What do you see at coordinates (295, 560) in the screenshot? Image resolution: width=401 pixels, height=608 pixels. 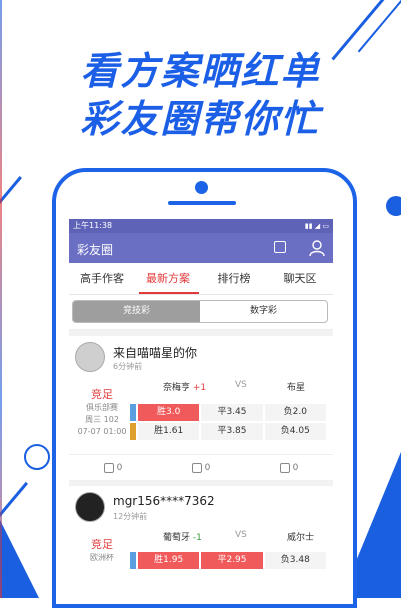 I see `odds-cell: 负3.48` at bounding box center [295, 560].